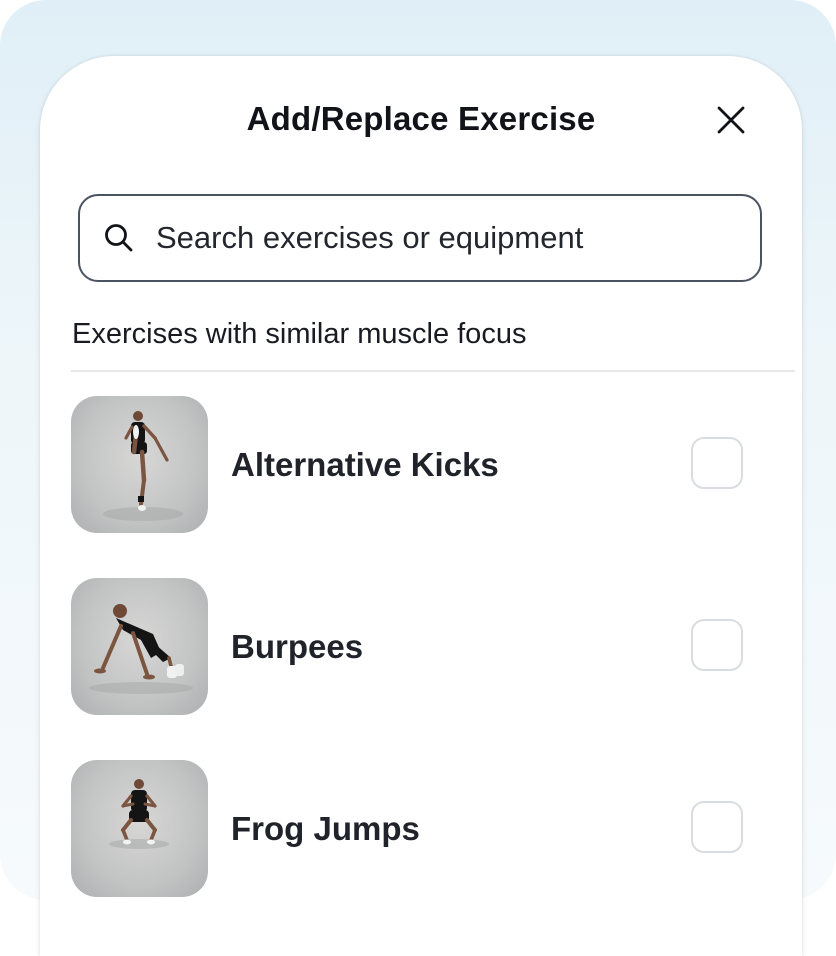  I want to click on exercise-row-alternative-kicks: Alternative Kicks, so click(421, 464).